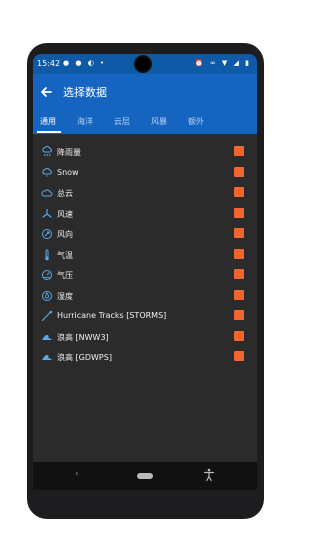 The image size is (320, 550). I want to click on battery-icon: ▮, so click(248, 63).